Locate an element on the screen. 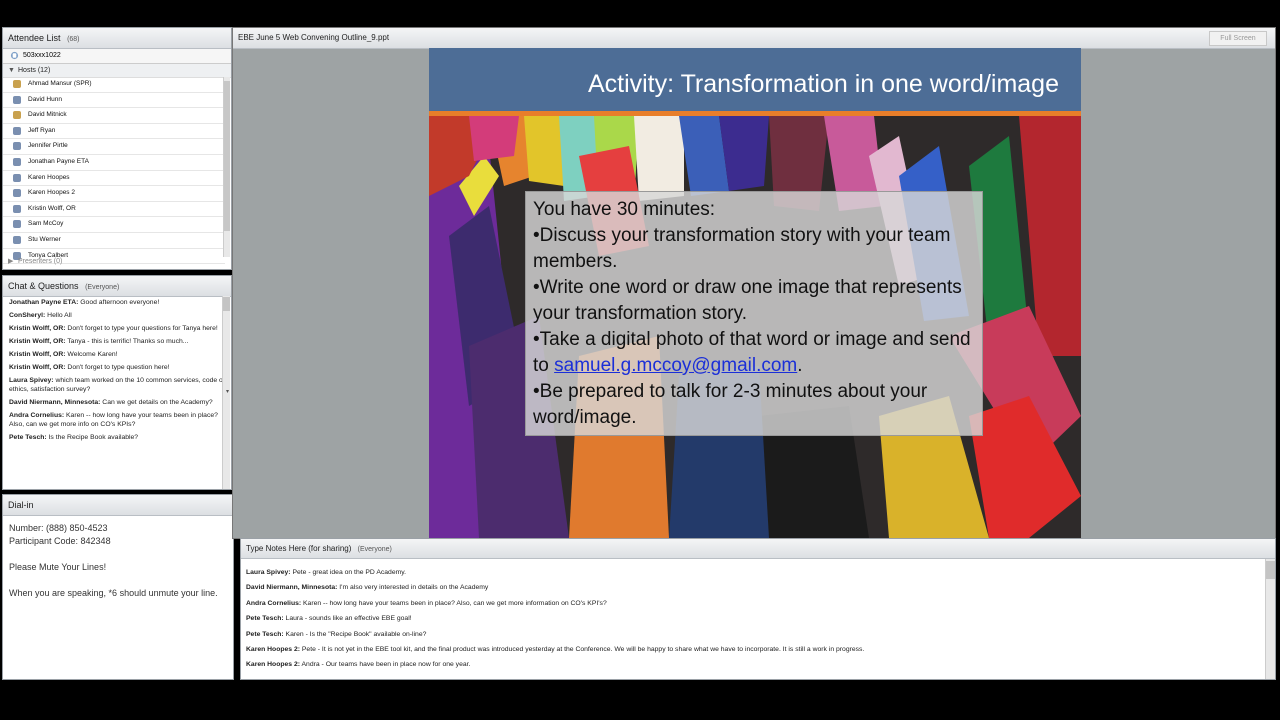 The width and height of the screenshot is (1280, 720). chat-header: Chat & Questions (Everyone) is located at coordinates (117, 286).